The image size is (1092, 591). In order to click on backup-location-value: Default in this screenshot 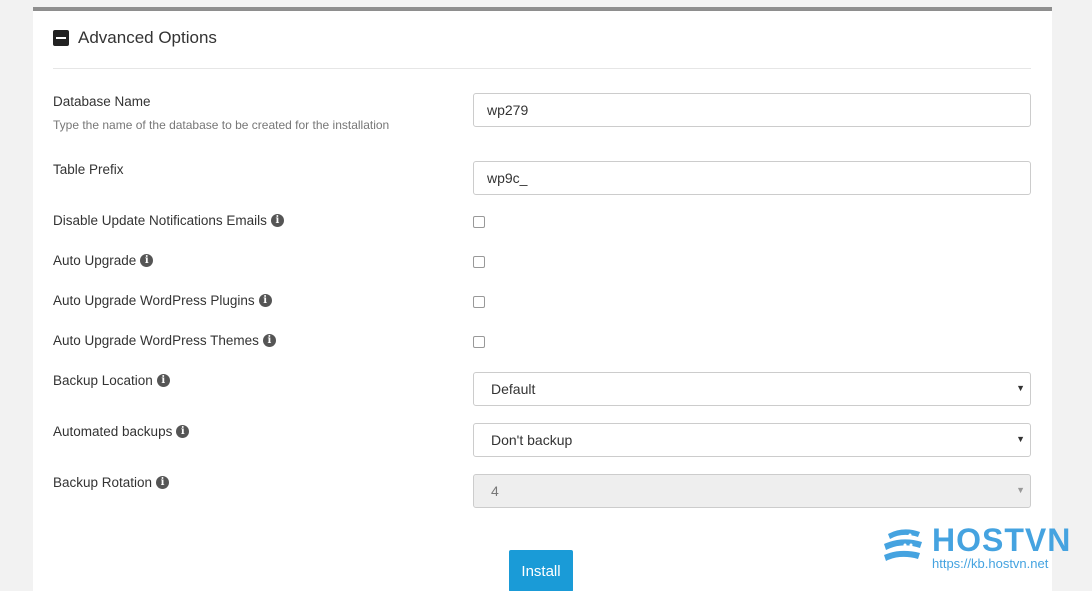, I will do `click(513, 389)`.